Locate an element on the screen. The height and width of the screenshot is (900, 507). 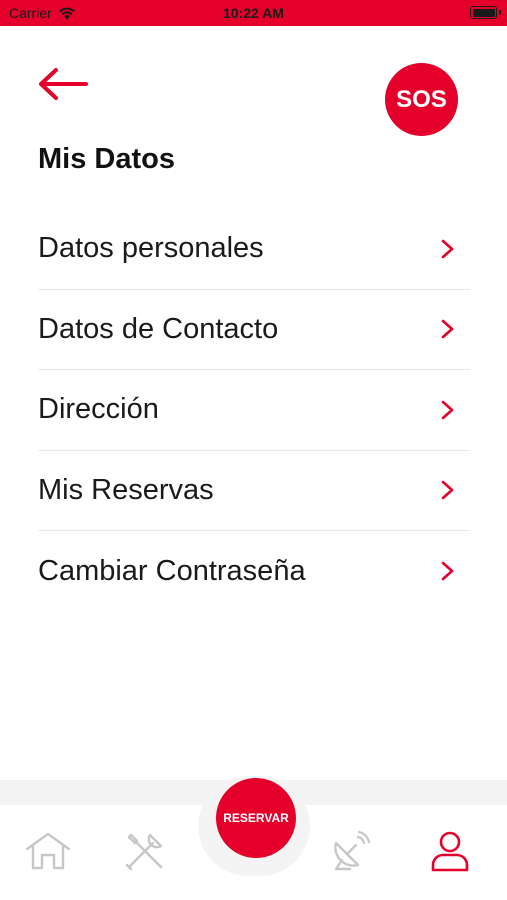
status-time: 10:22 AM is located at coordinates (253, 13).